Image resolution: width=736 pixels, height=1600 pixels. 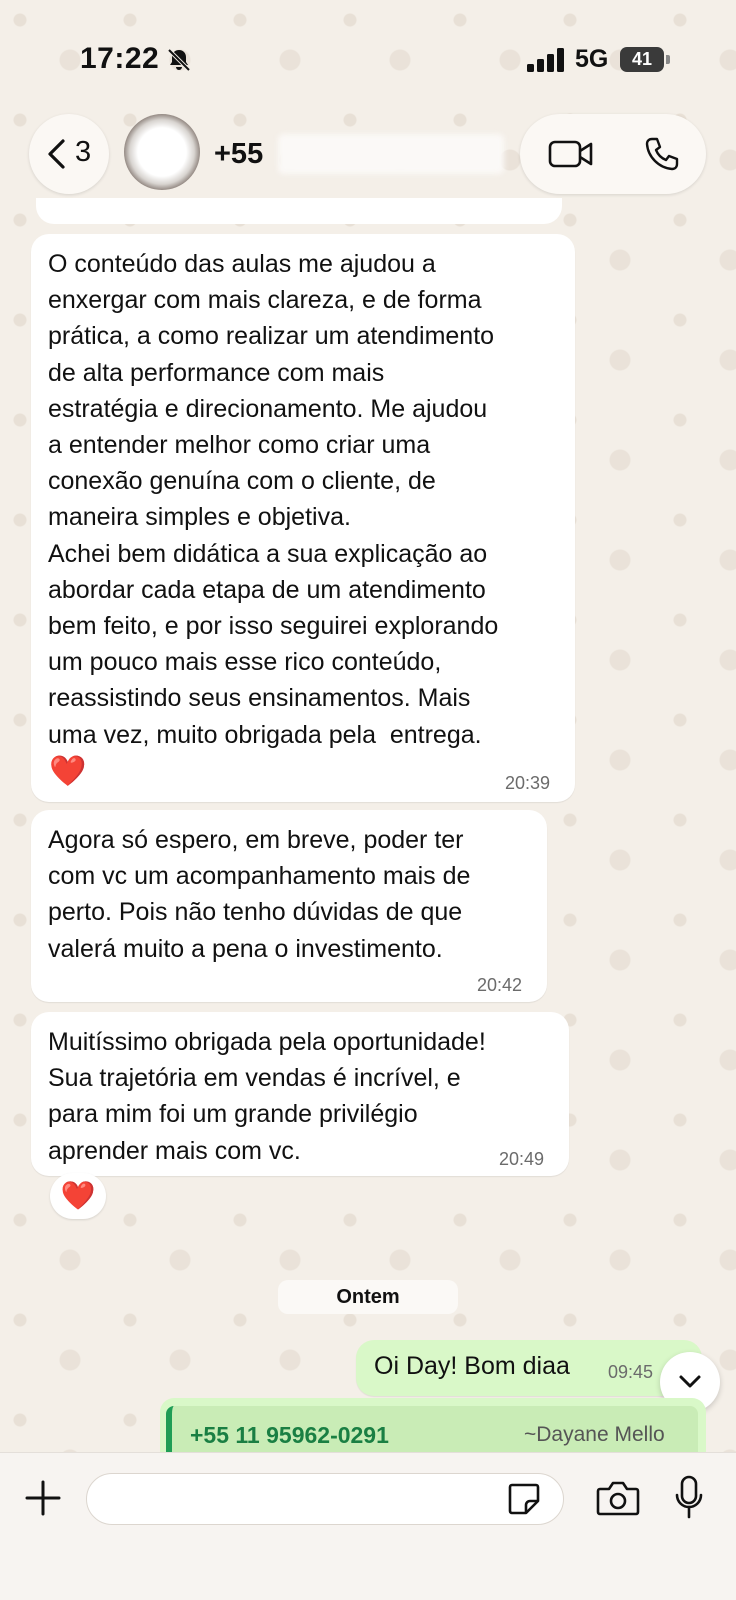 What do you see at coordinates (162, 152) in the screenshot?
I see `contact-avatar` at bounding box center [162, 152].